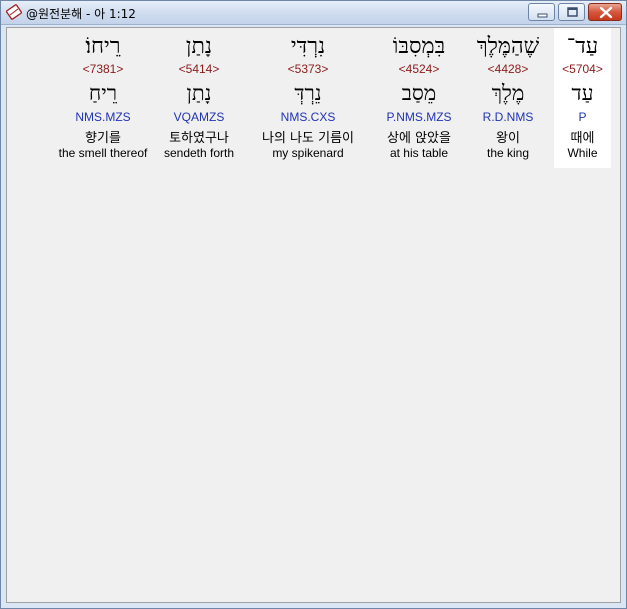 The height and width of the screenshot is (609, 627). Describe the element at coordinates (508, 93) in the screenshot. I see `lemma: מֶלֶךְ` at that location.